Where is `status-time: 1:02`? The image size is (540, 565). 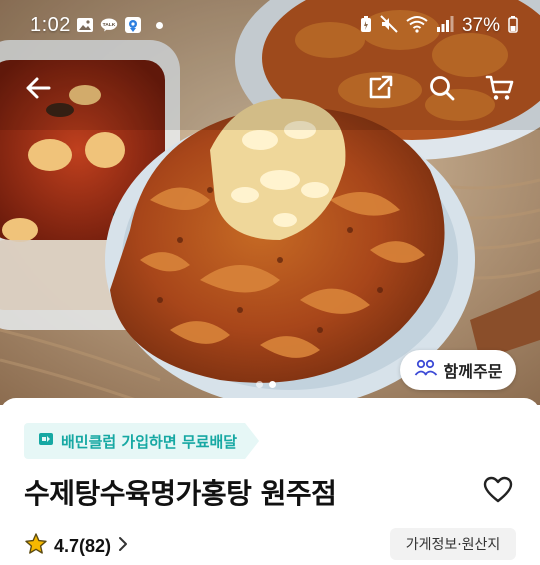 status-time: 1:02 is located at coordinates (50, 25).